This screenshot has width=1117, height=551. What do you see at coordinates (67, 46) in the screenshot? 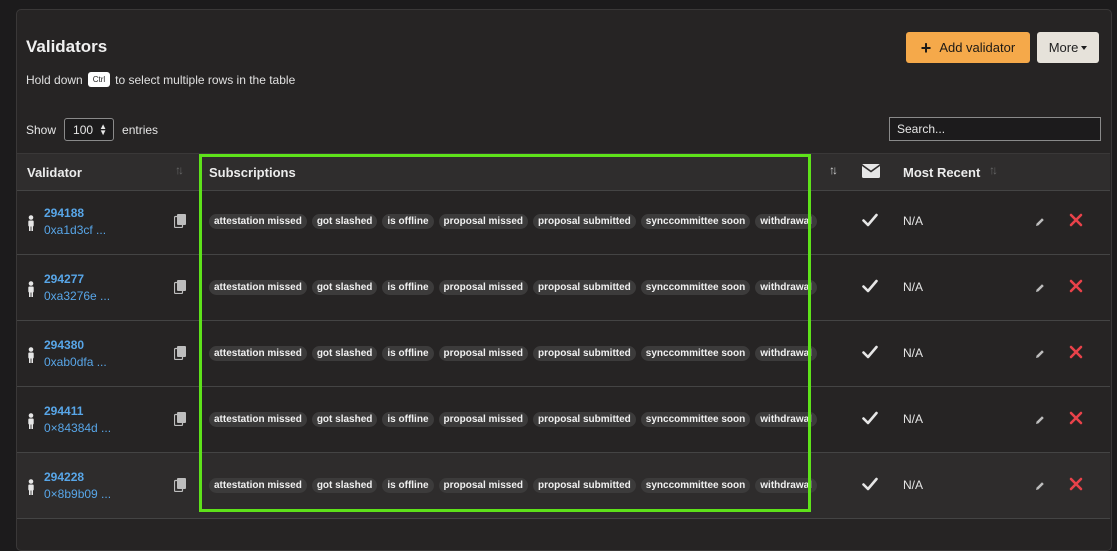
I see `page-title: Validators` at bounding box center [67, 46].